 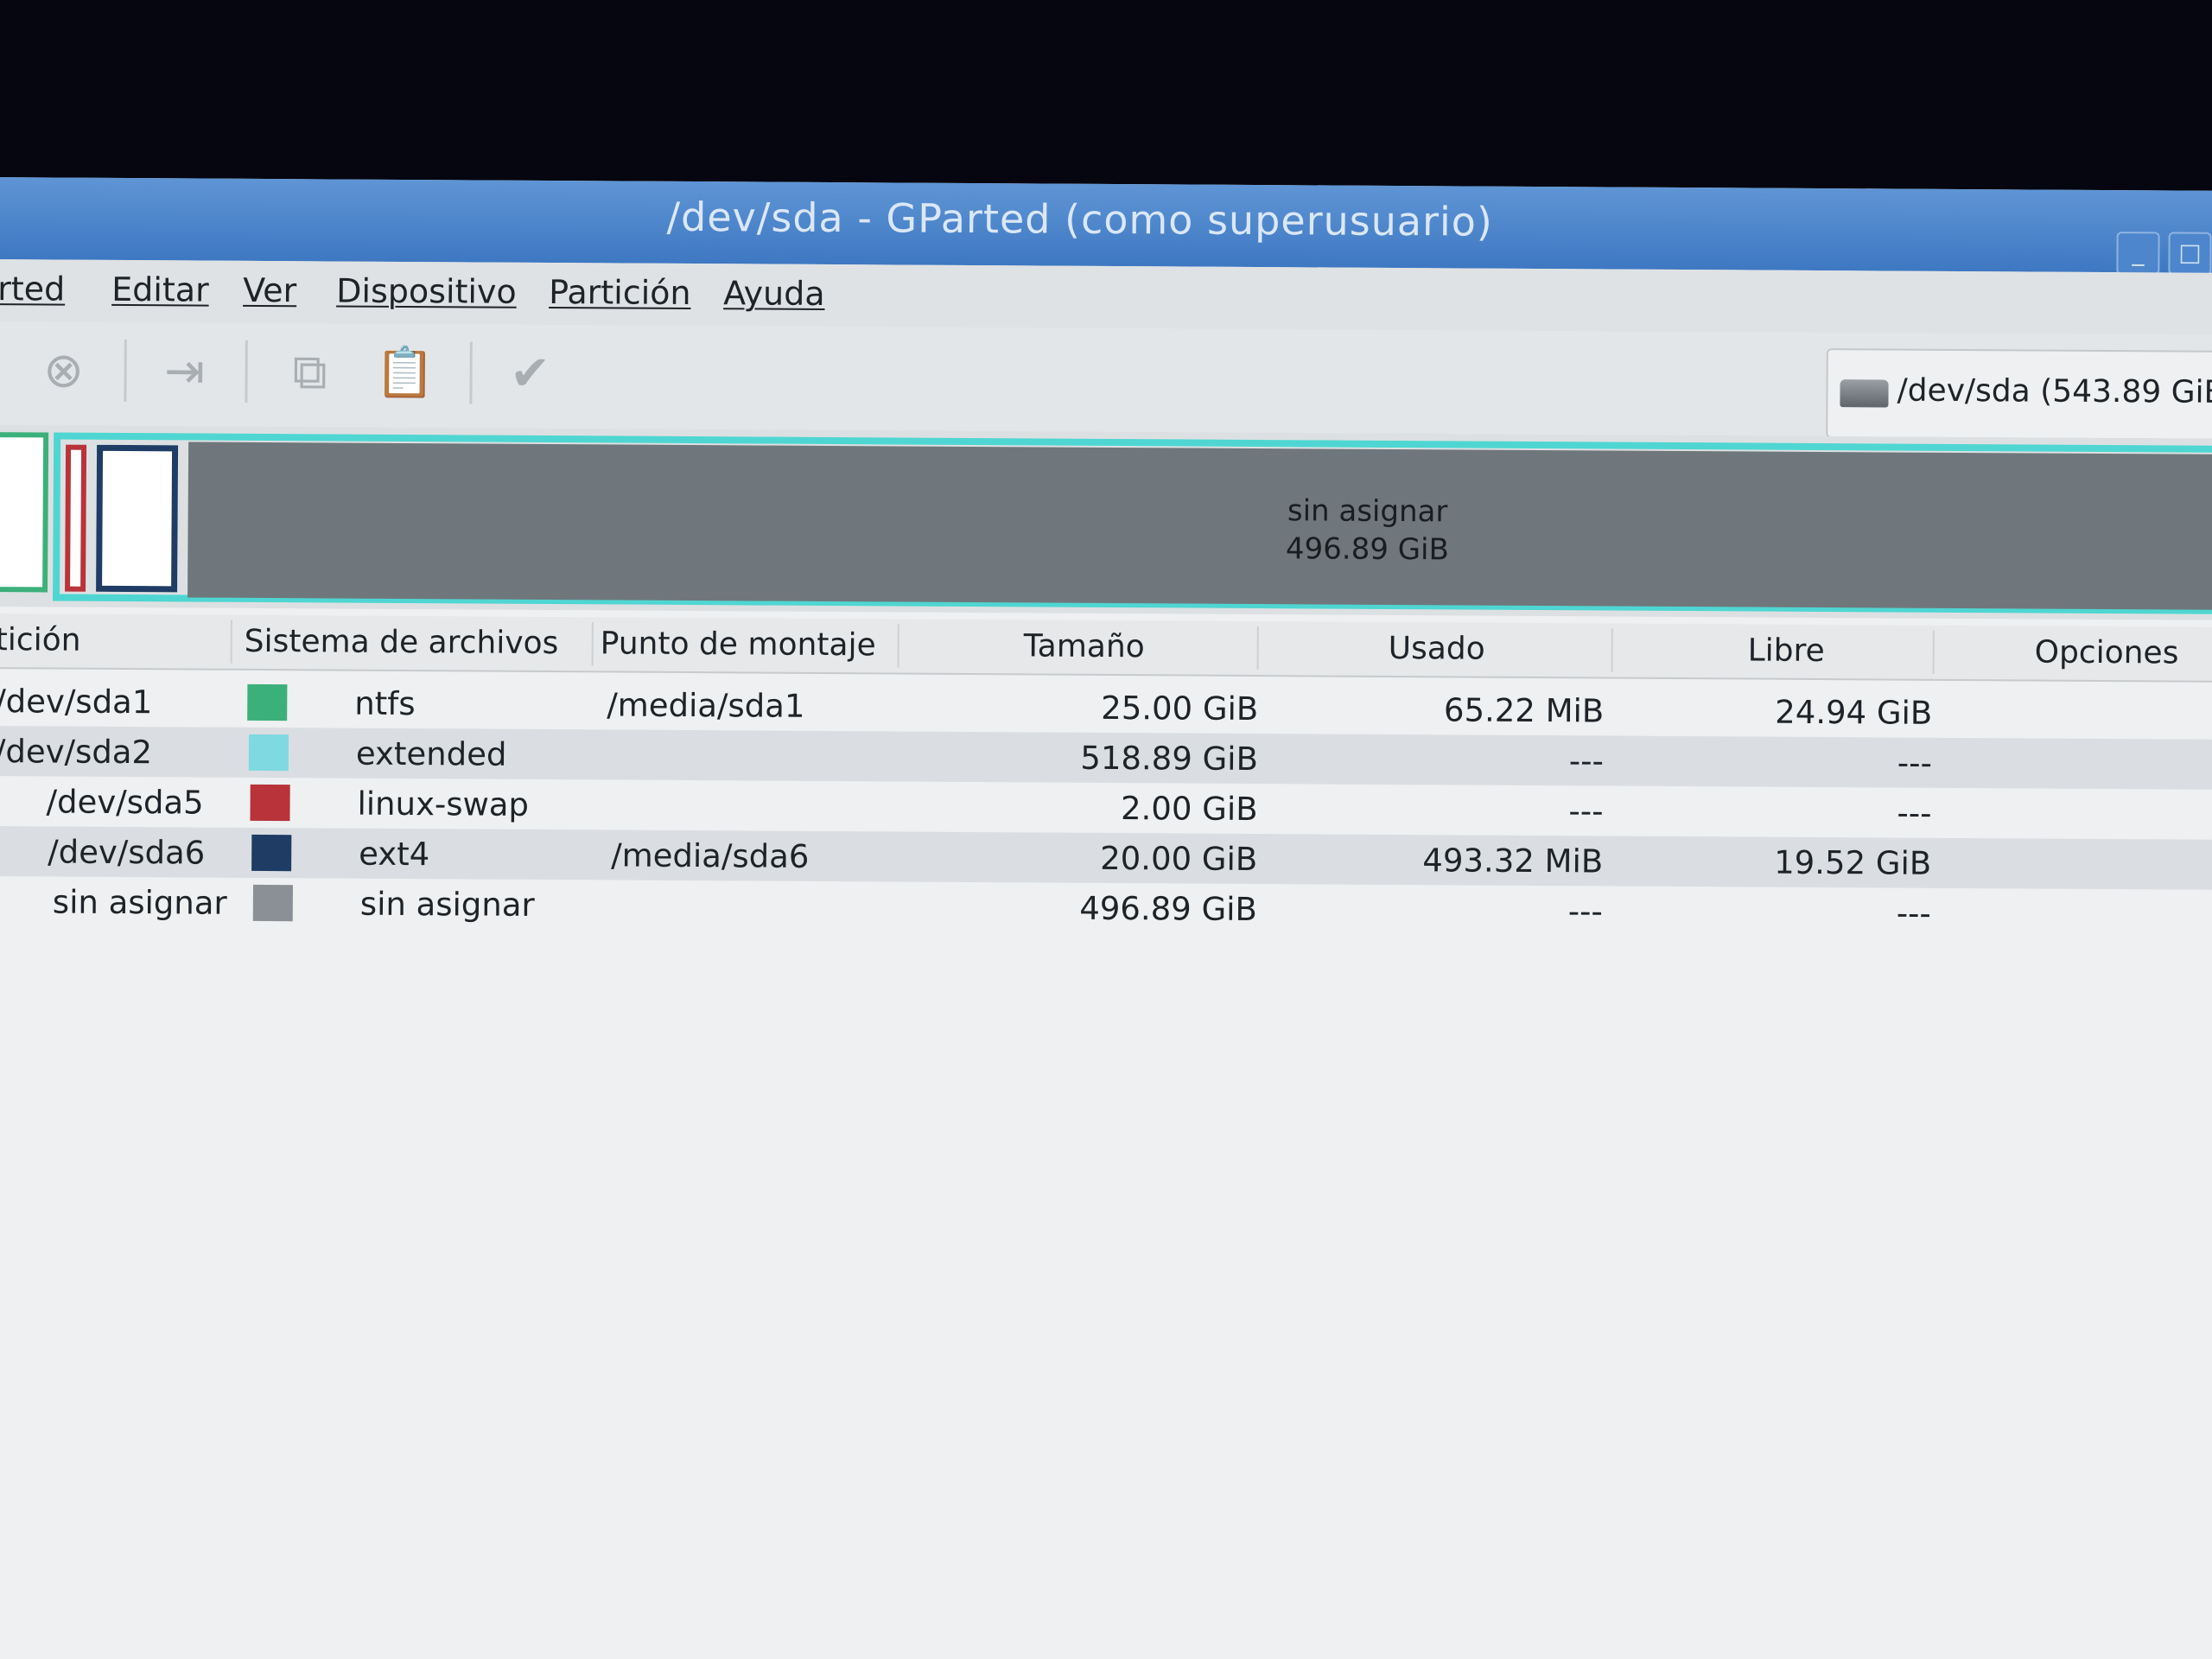 What do you see at coordinates (40, 640) in the screenshot?
I see `column-header-particion: tición` at bounding box center [40, 640].